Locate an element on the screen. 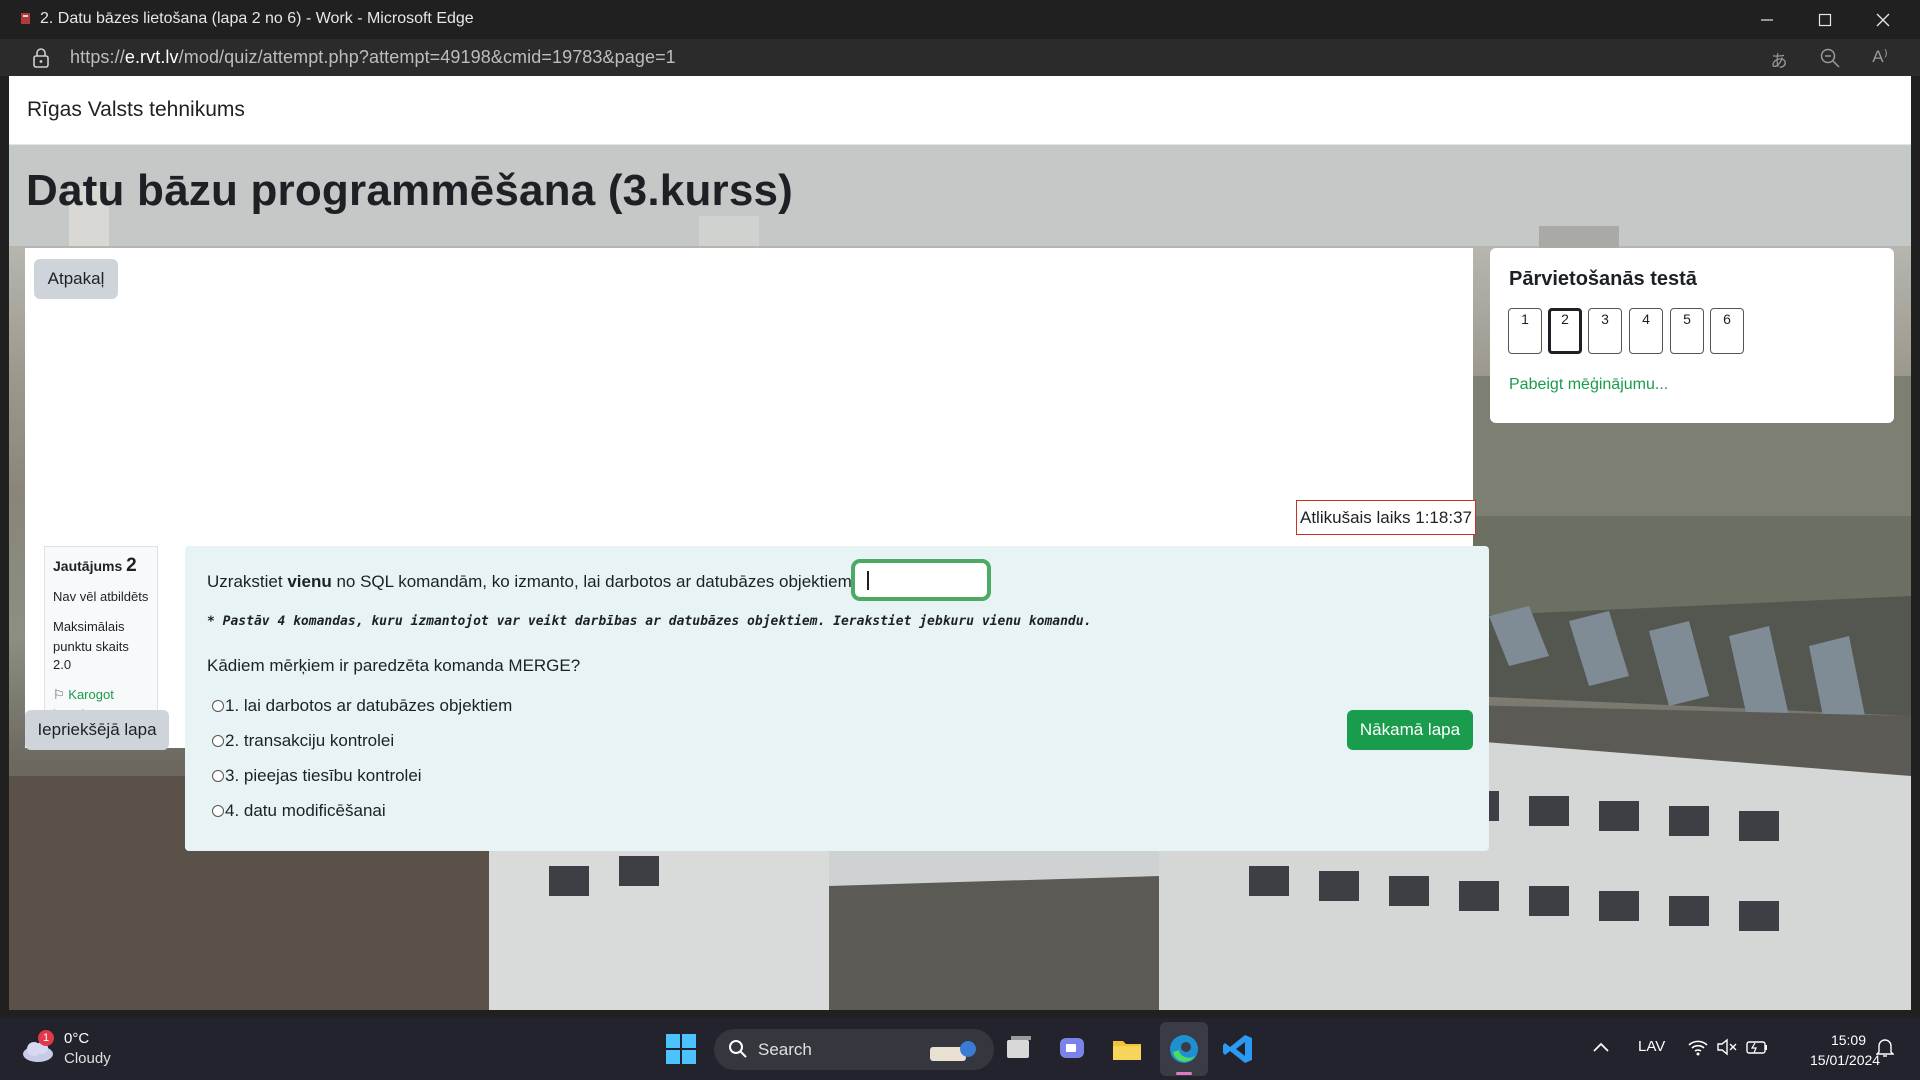 The height and width of the screenshot is (1080, 1920). weather-alert-badge: 1 is located at coordinates (46, 1038).